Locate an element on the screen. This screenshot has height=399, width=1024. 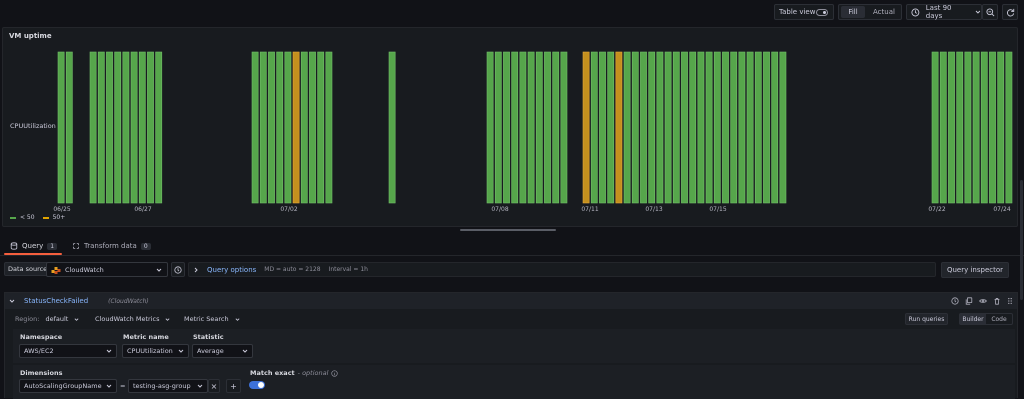
query-inspector-button: Query inspector is located at coordinates (975, 270).